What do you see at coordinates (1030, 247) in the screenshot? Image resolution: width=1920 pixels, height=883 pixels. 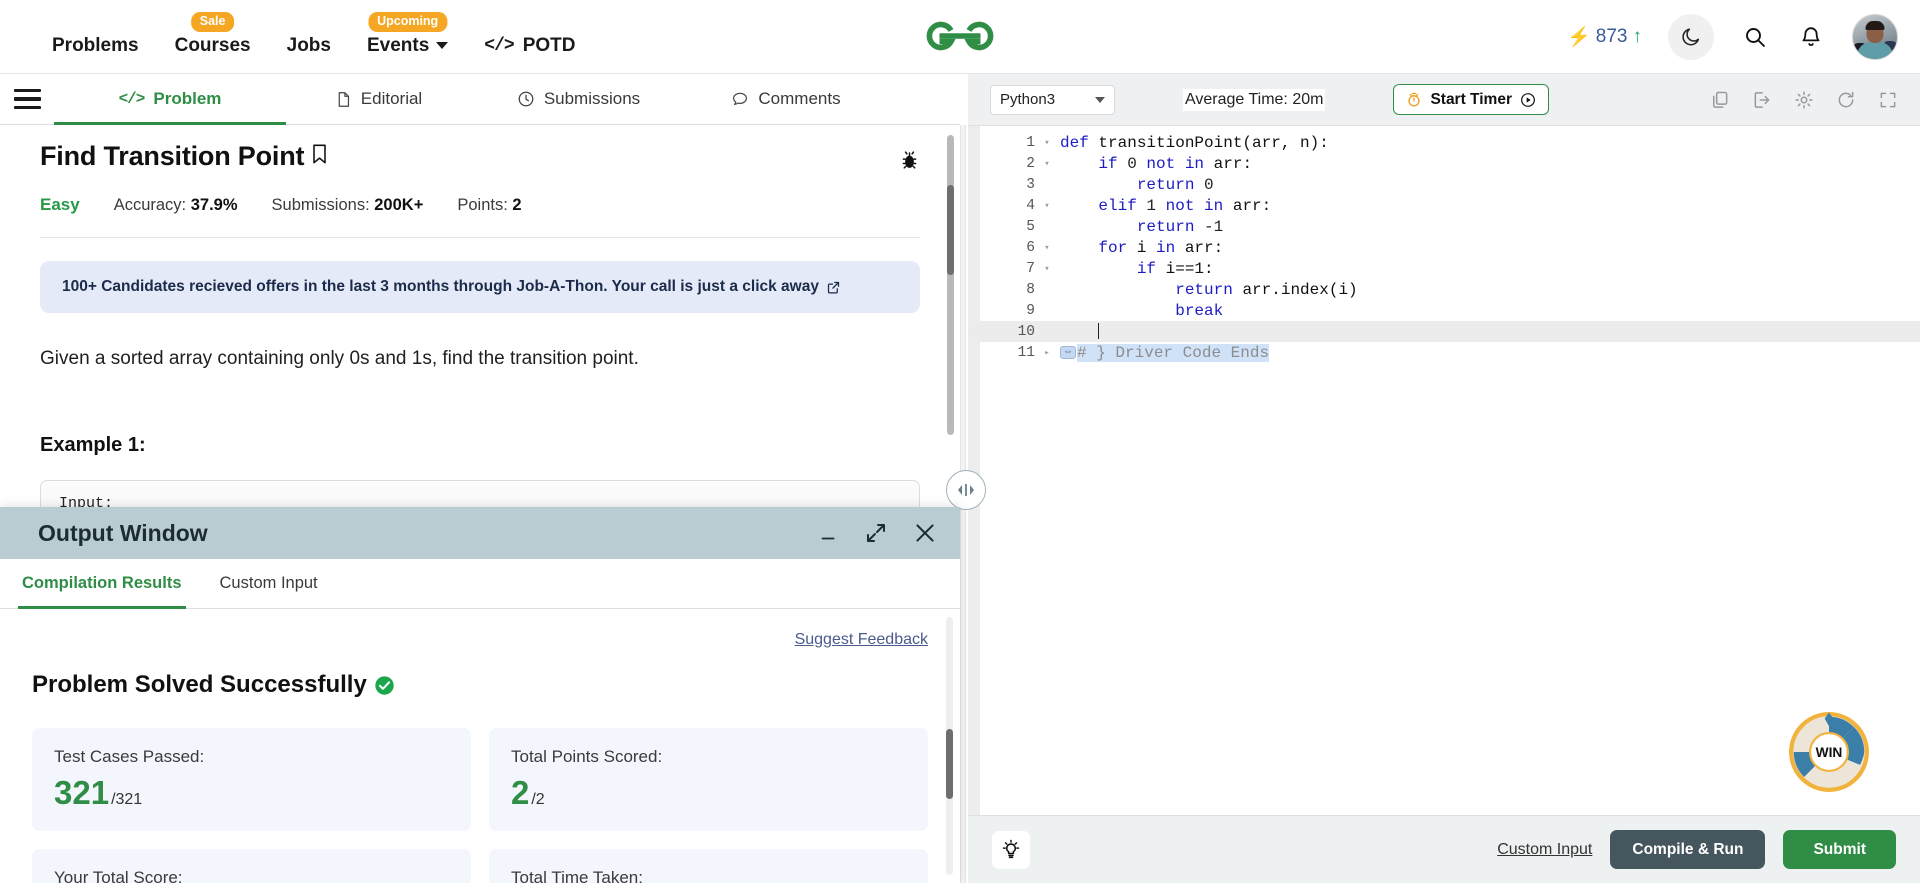 I see `line-number: 6` at bounding box center [1030, 247].